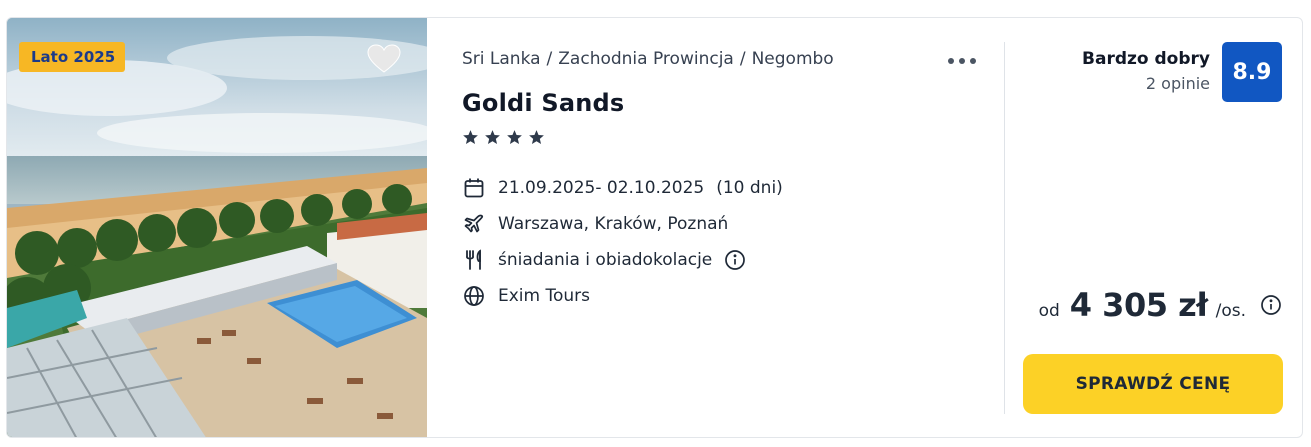 This screenshot has height=447, width=1311. I want to click on plane-icon, so click(474, 224).